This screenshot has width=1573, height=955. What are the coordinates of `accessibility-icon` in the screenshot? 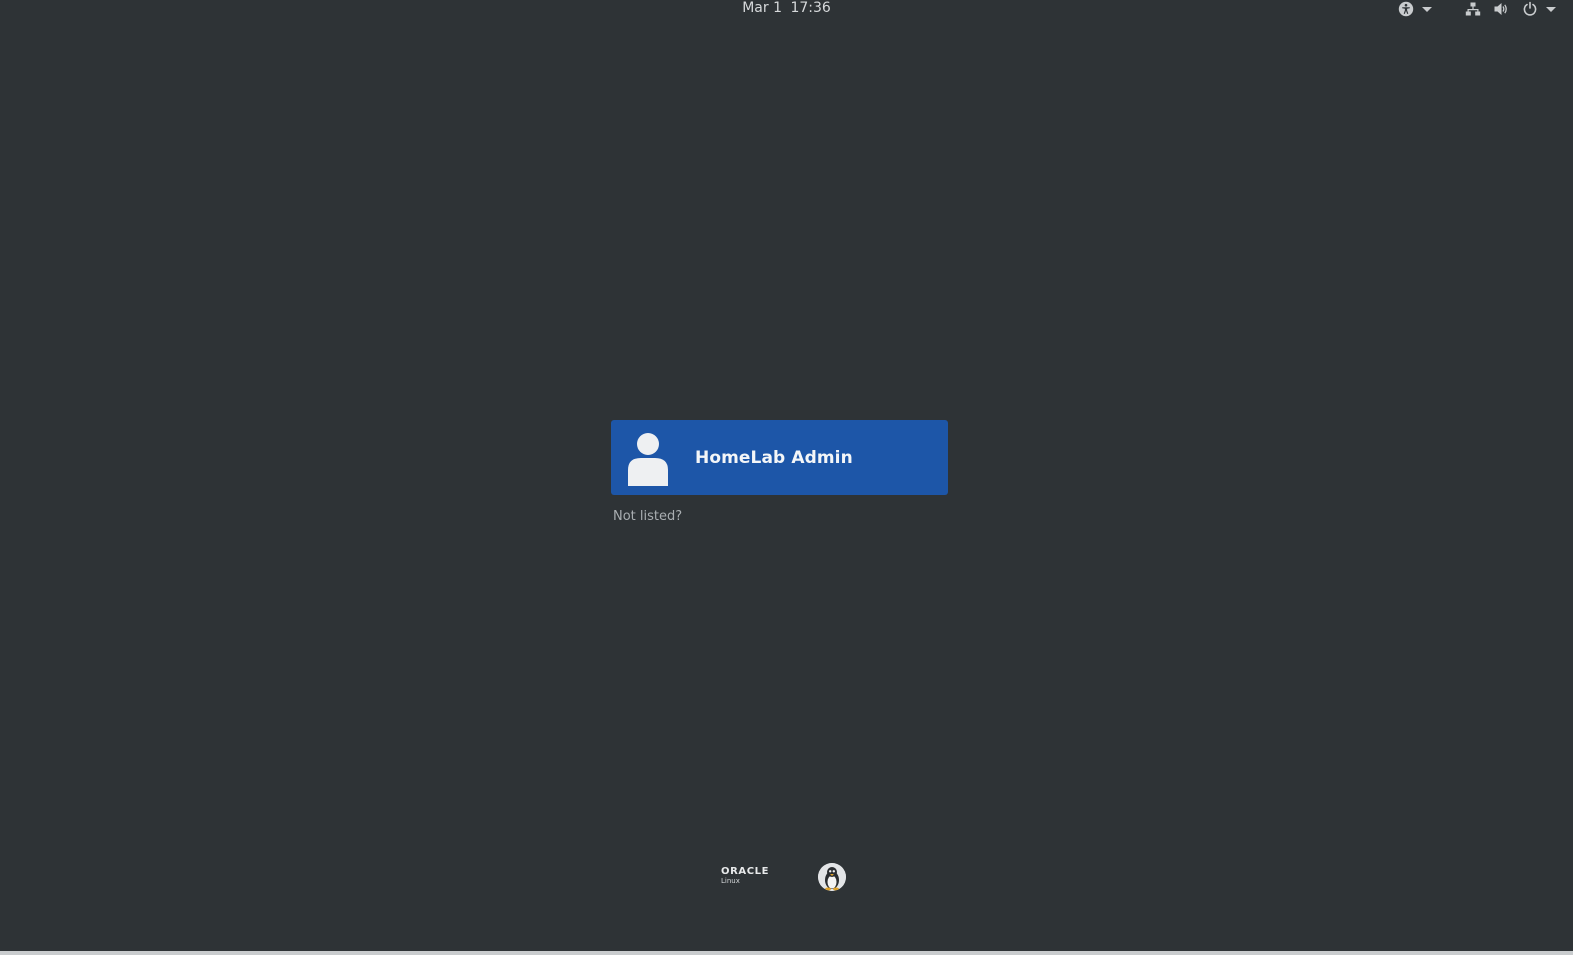 It's located at (1406, 9).